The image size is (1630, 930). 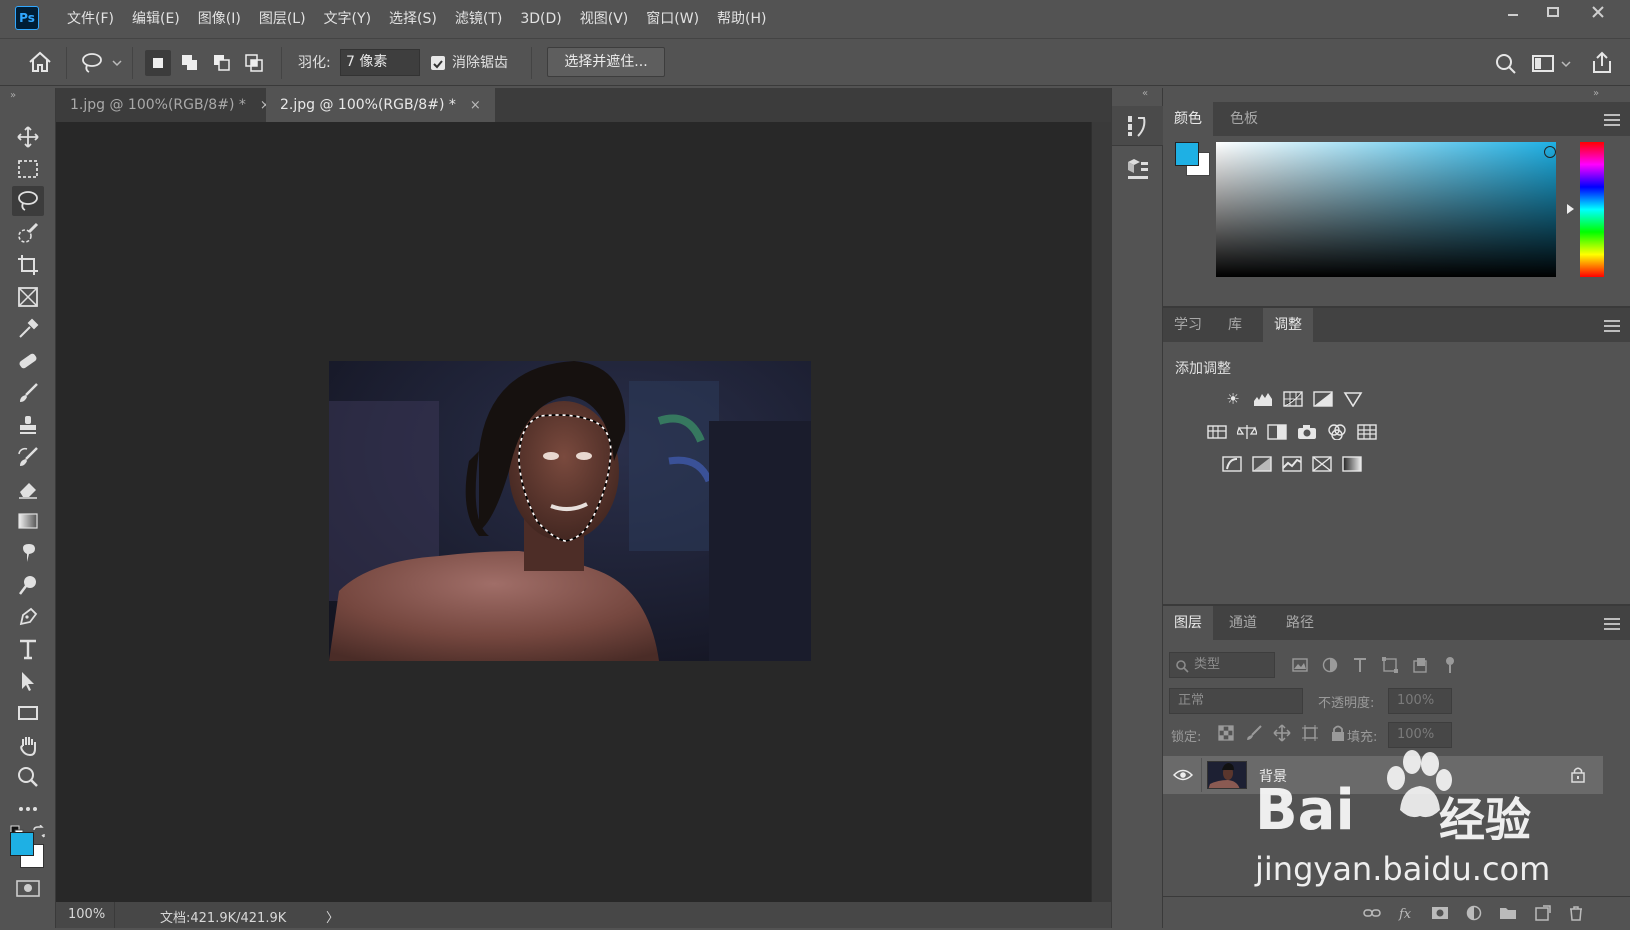 What do you see at coordinates (28, 553) in the screenshot?
I see `smudge-tool` at bounding box center [28, 553].